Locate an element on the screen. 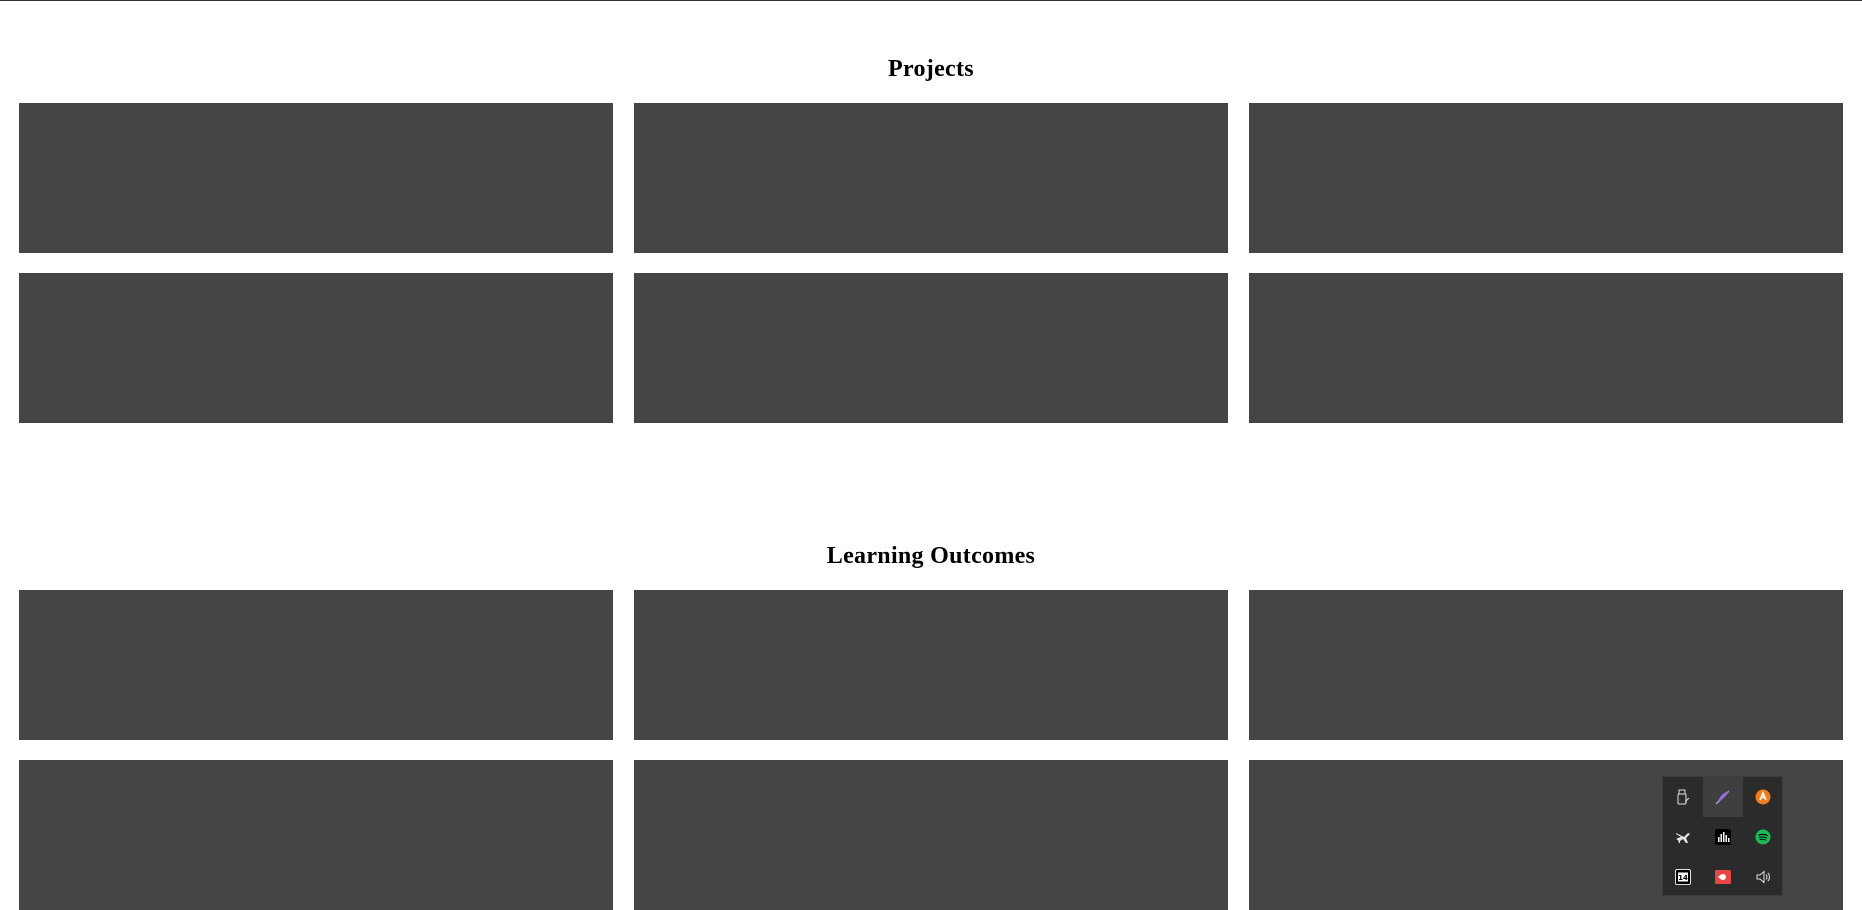 The image size is (1862, 910). learning-outcomes-heading: Learning Outcomes is located at coordinates (931, 556).